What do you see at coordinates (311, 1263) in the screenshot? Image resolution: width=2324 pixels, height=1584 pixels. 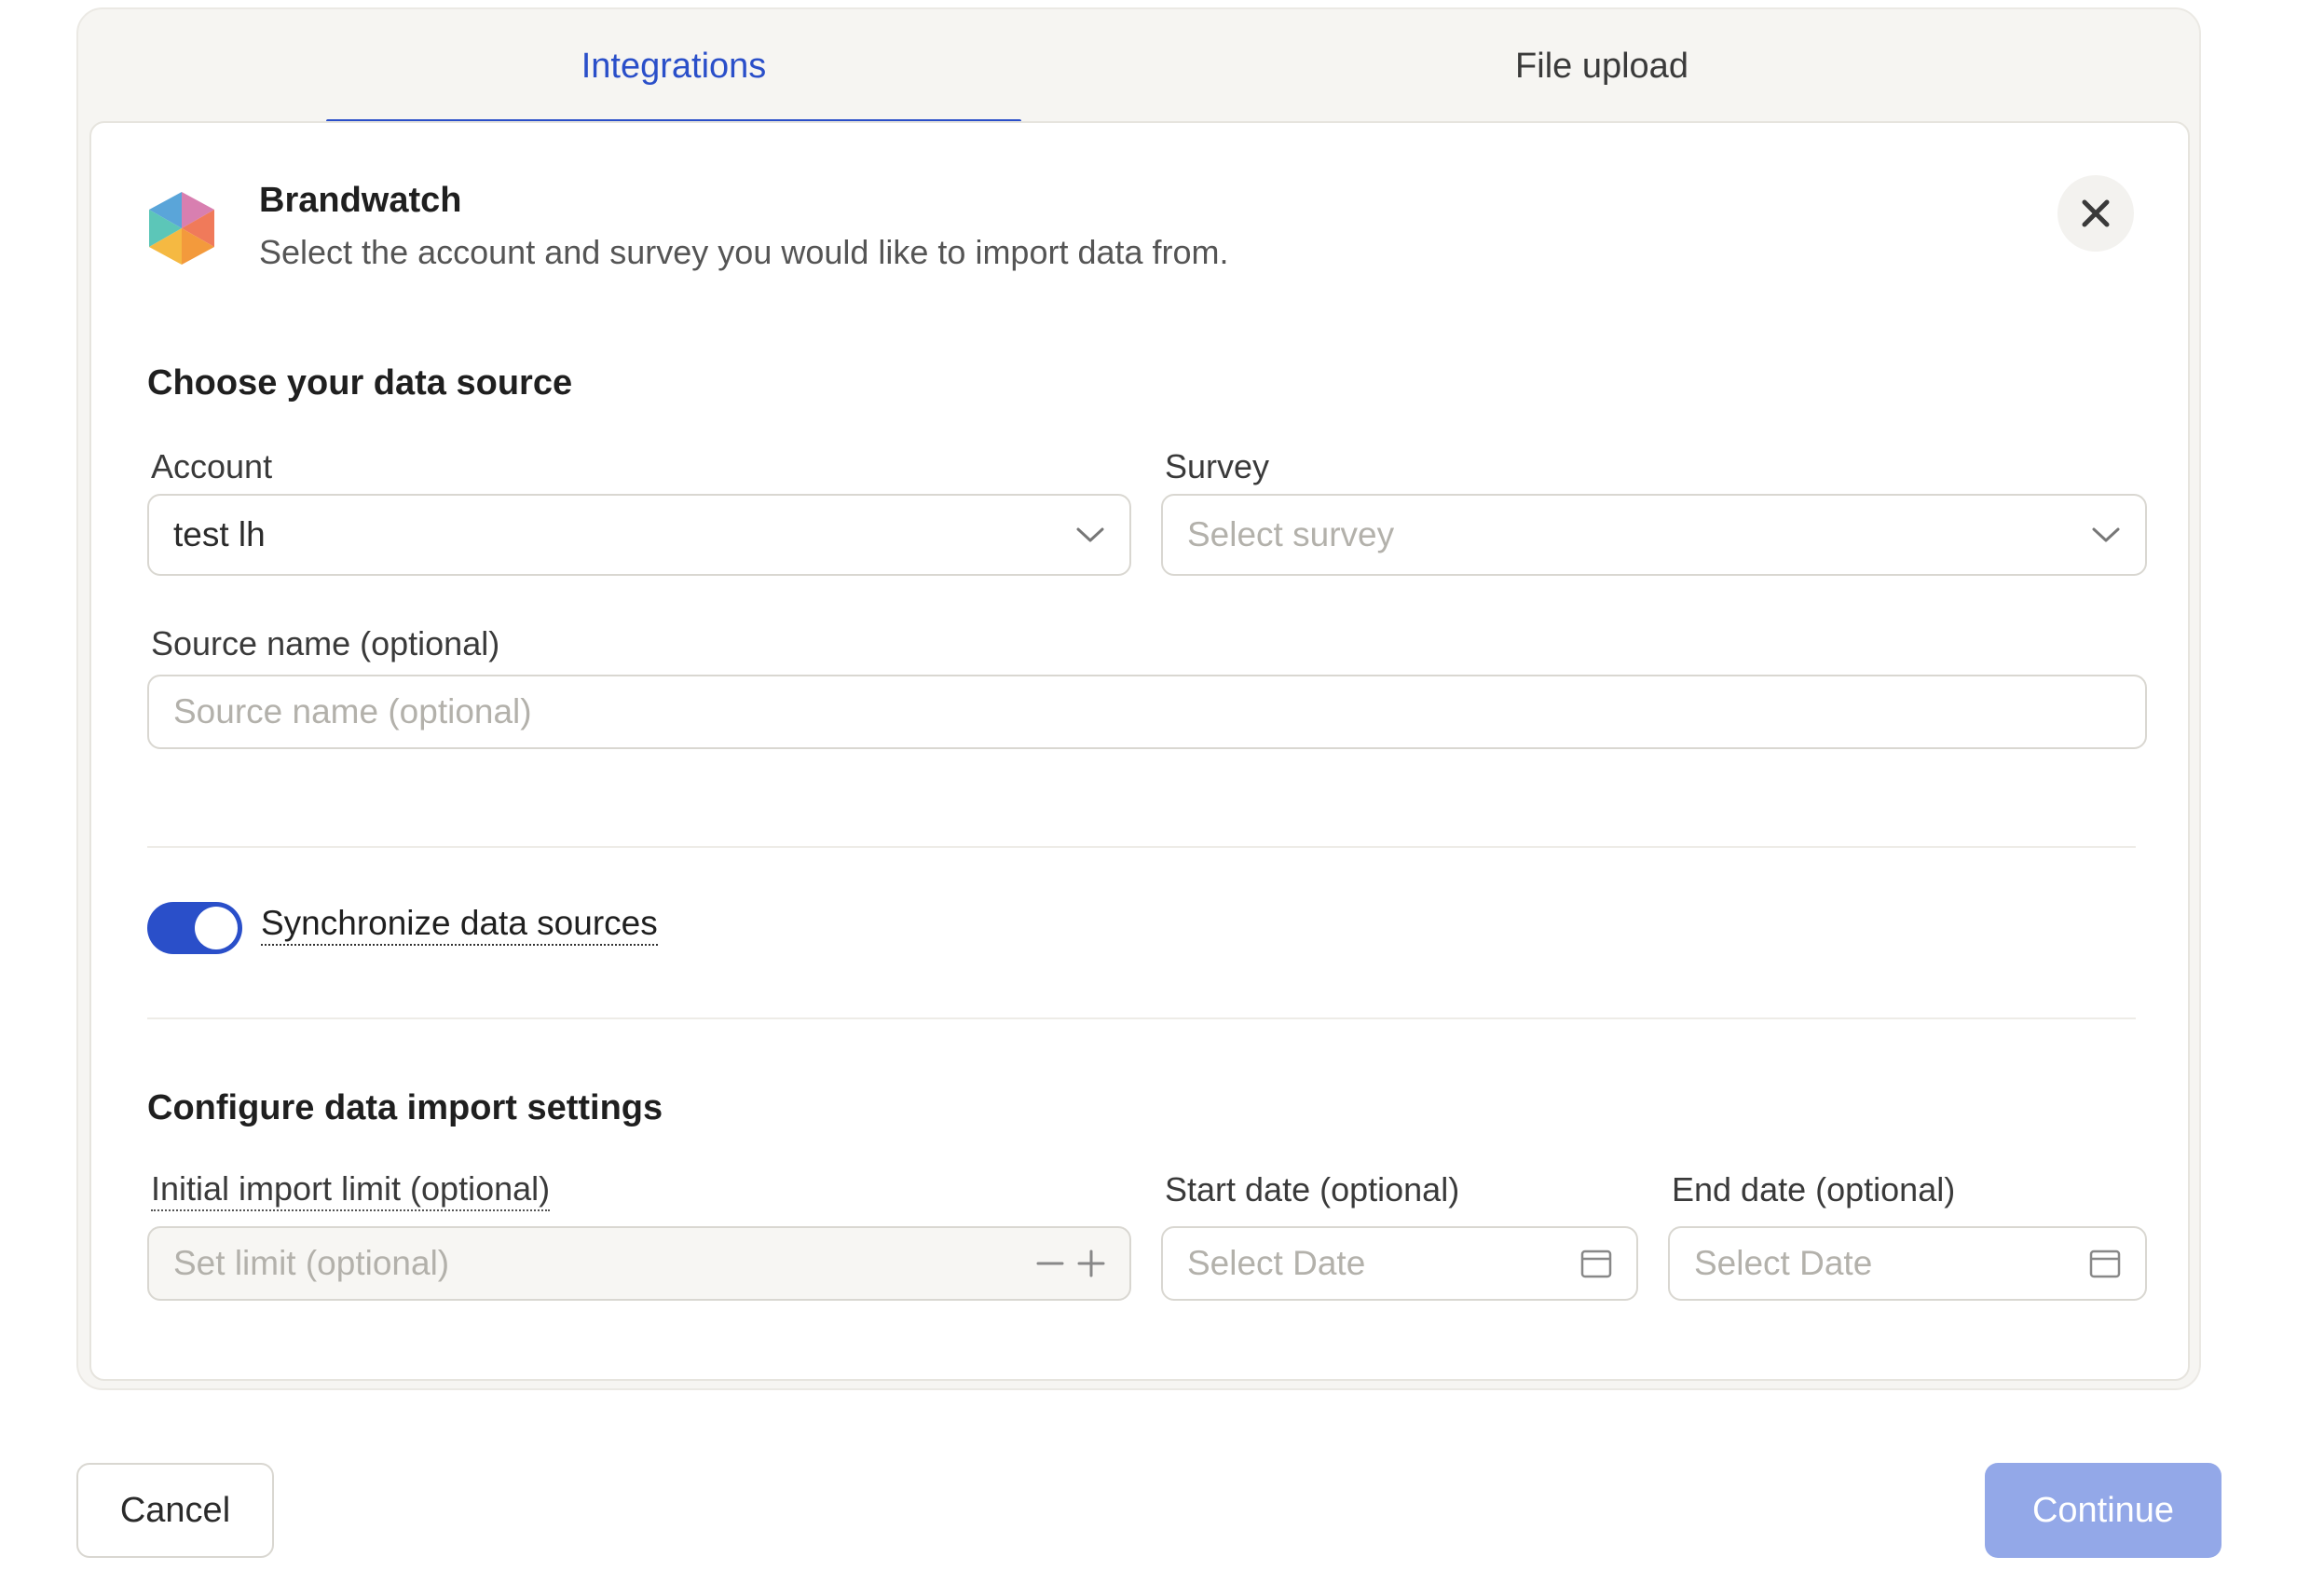 I see `import-limit-placeholder: Set limit (optional)` at bounding box center [311, 1263].